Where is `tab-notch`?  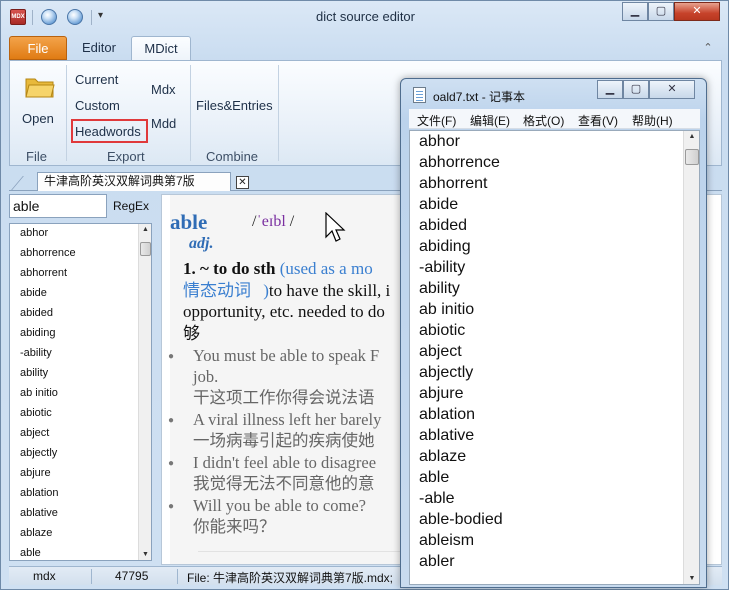 tab-notch is located at coordinates (24, 183).